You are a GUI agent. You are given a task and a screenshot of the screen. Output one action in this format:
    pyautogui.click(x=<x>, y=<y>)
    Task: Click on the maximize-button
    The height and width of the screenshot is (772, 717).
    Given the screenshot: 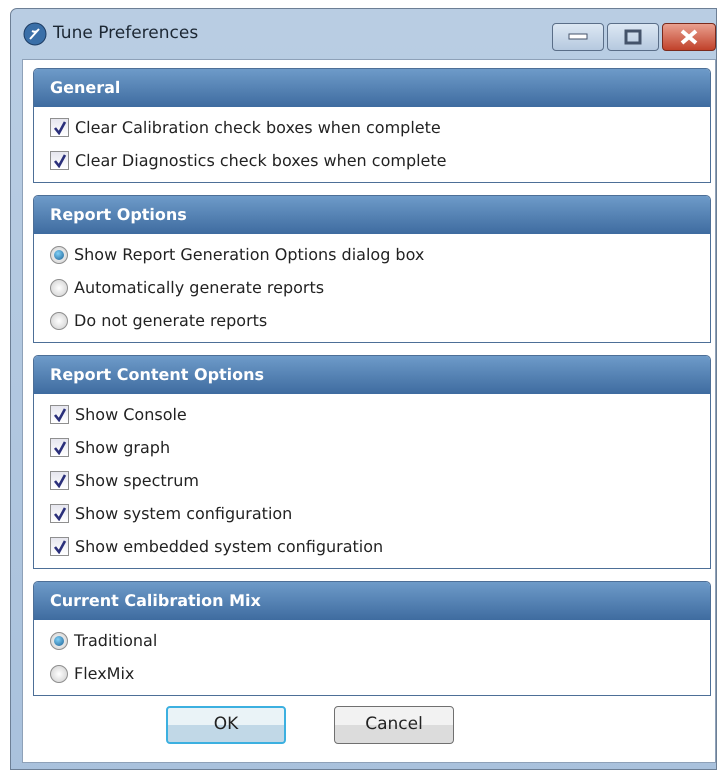 What is the action you would take?
    pyautogui.click(x=633, y=37)
    